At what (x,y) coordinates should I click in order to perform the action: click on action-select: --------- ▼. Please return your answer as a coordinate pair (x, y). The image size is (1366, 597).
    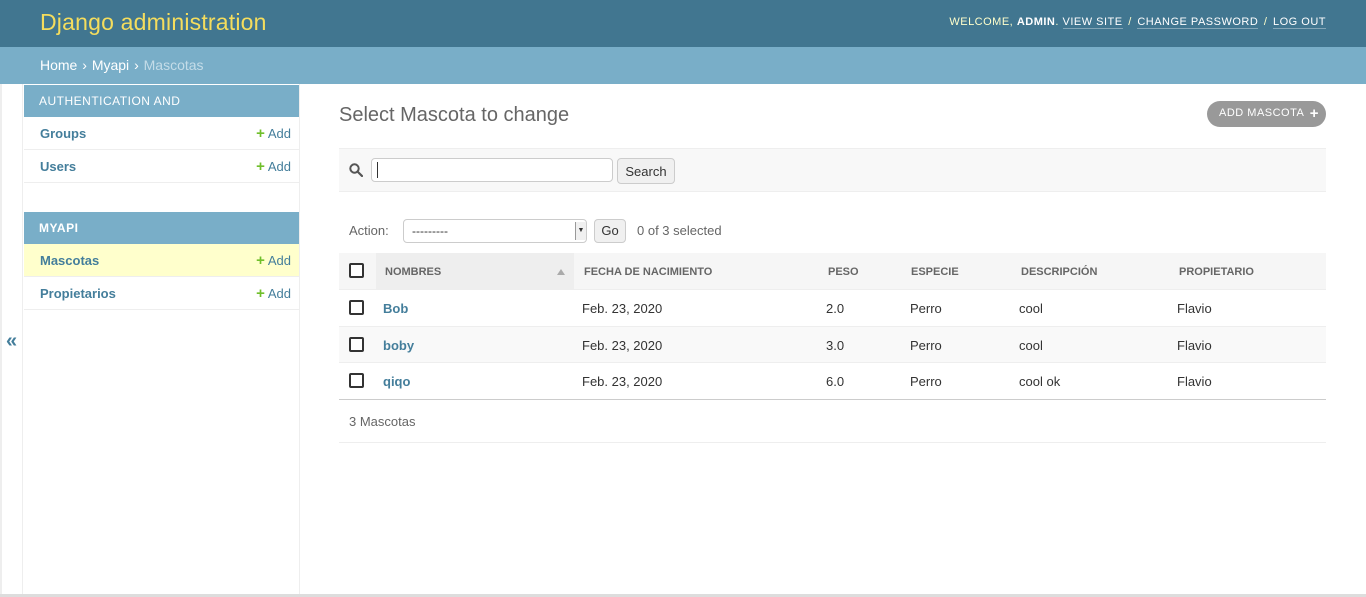
    Looking at the image, I should click on (495, 231).